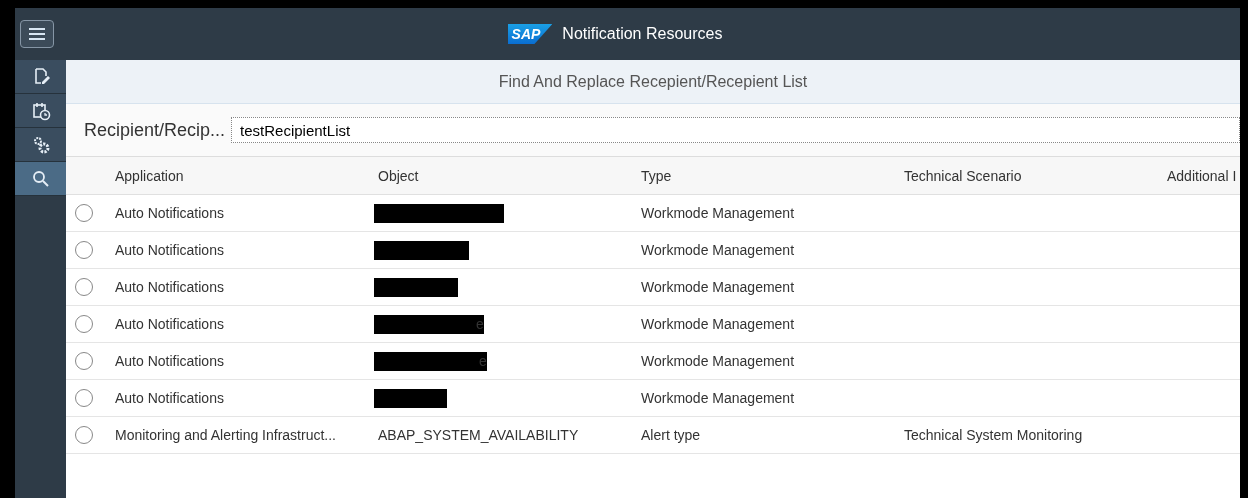  What do you see at coordinates (530, 34) in the screenshot?
I see `logo: SAP` at bounding box center [530, 34].